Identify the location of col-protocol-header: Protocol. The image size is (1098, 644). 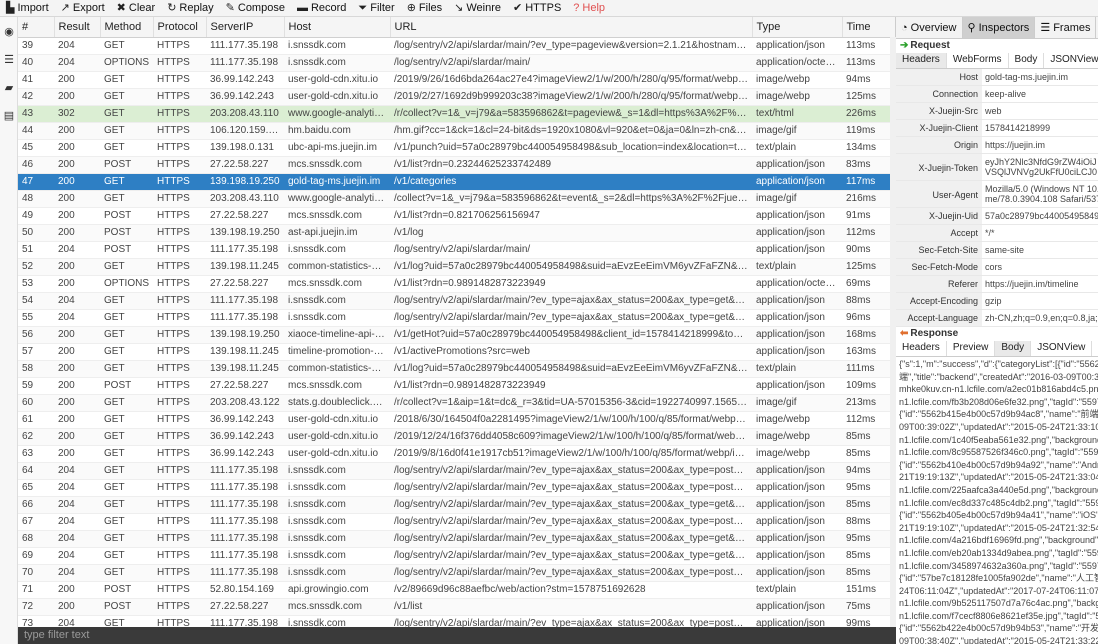
(180, 27).